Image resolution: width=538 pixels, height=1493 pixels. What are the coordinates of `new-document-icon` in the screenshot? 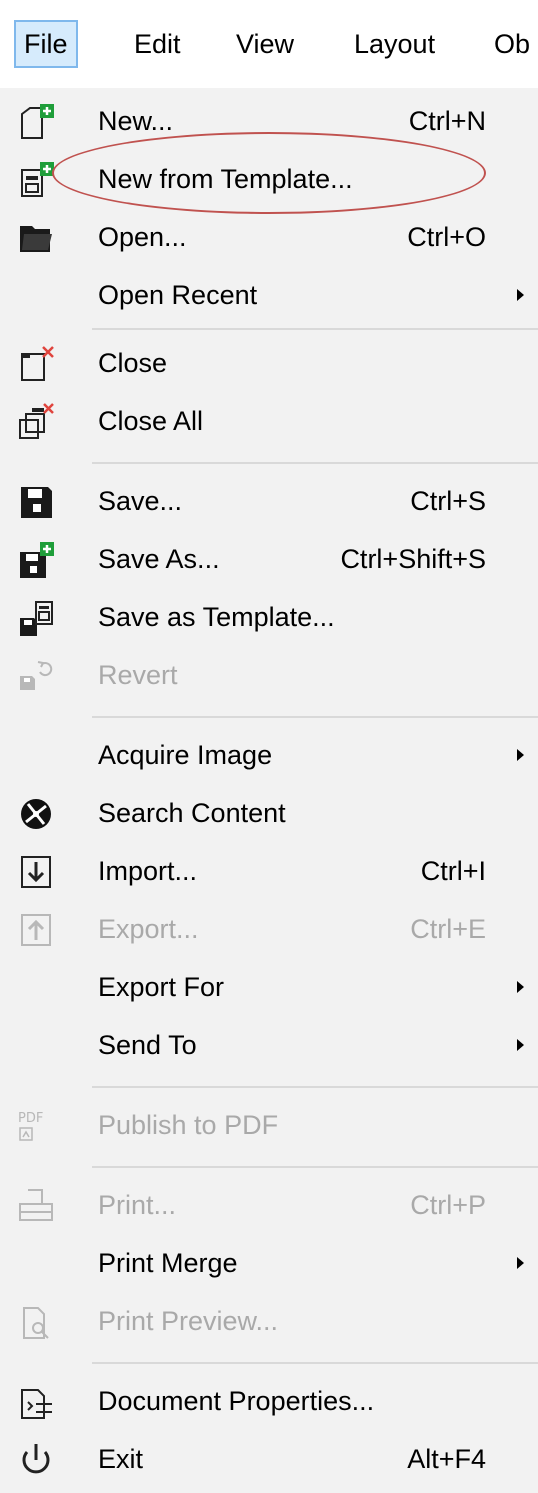 It's located at (36, 122).